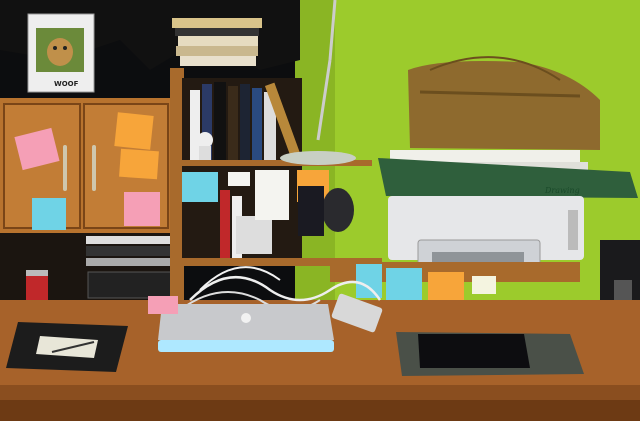 This screenshot has height=421, width=640. Describe the element at coordinates (246, 346) in the screenshot. I see `laptop-glow` at that location.